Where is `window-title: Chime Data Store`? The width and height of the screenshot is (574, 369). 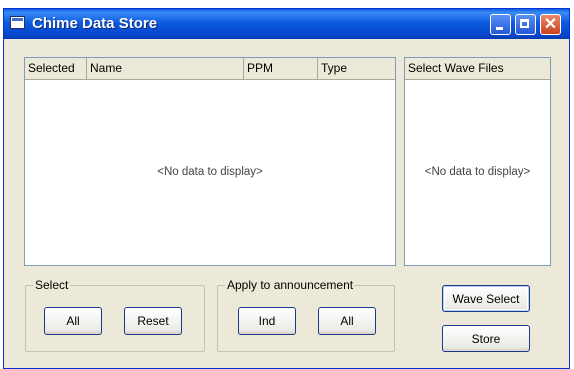
window-title: Chime Data Store is located at coordinates (95, 23).